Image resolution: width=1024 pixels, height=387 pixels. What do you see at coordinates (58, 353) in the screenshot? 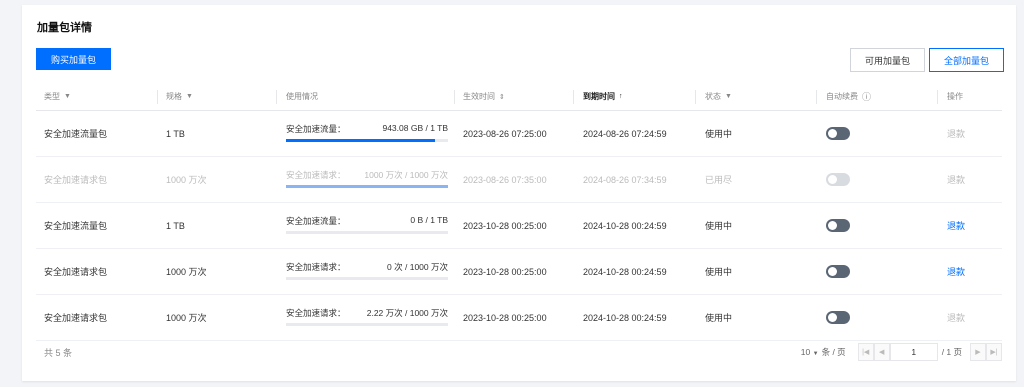
I see `total-count: 共 5 条` at bounding box center [58, 353].